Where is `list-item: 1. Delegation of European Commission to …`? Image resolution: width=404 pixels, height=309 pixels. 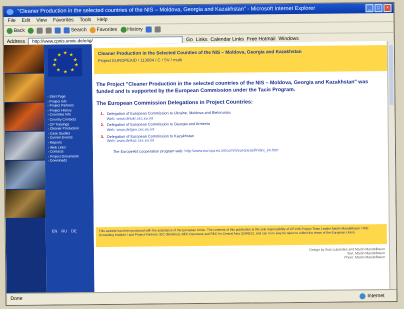
list-item: 1. Delegation of European Commission to … is located at coordinates (242, 115).